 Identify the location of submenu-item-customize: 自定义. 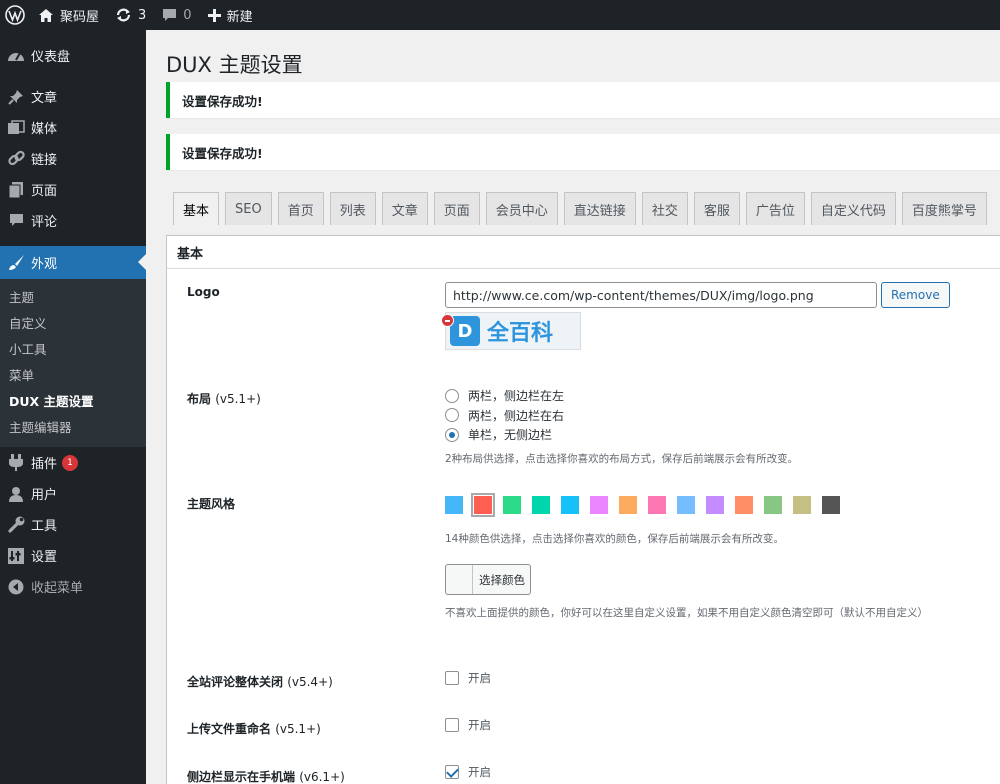
(73, 324).